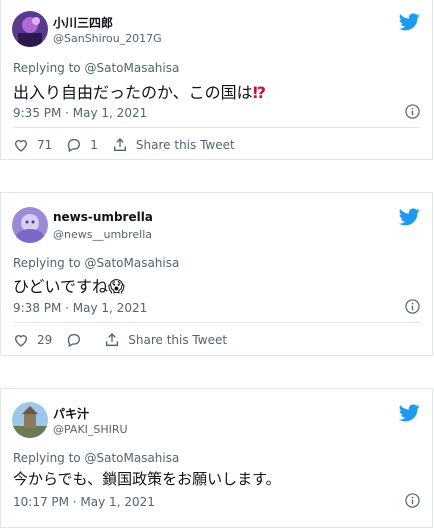  What do you see at coordinates (133, 92) in the screenshot?
I see `tweet-text-content: 出入り自由だったのか、この国は` at bounding box center [133, 92].